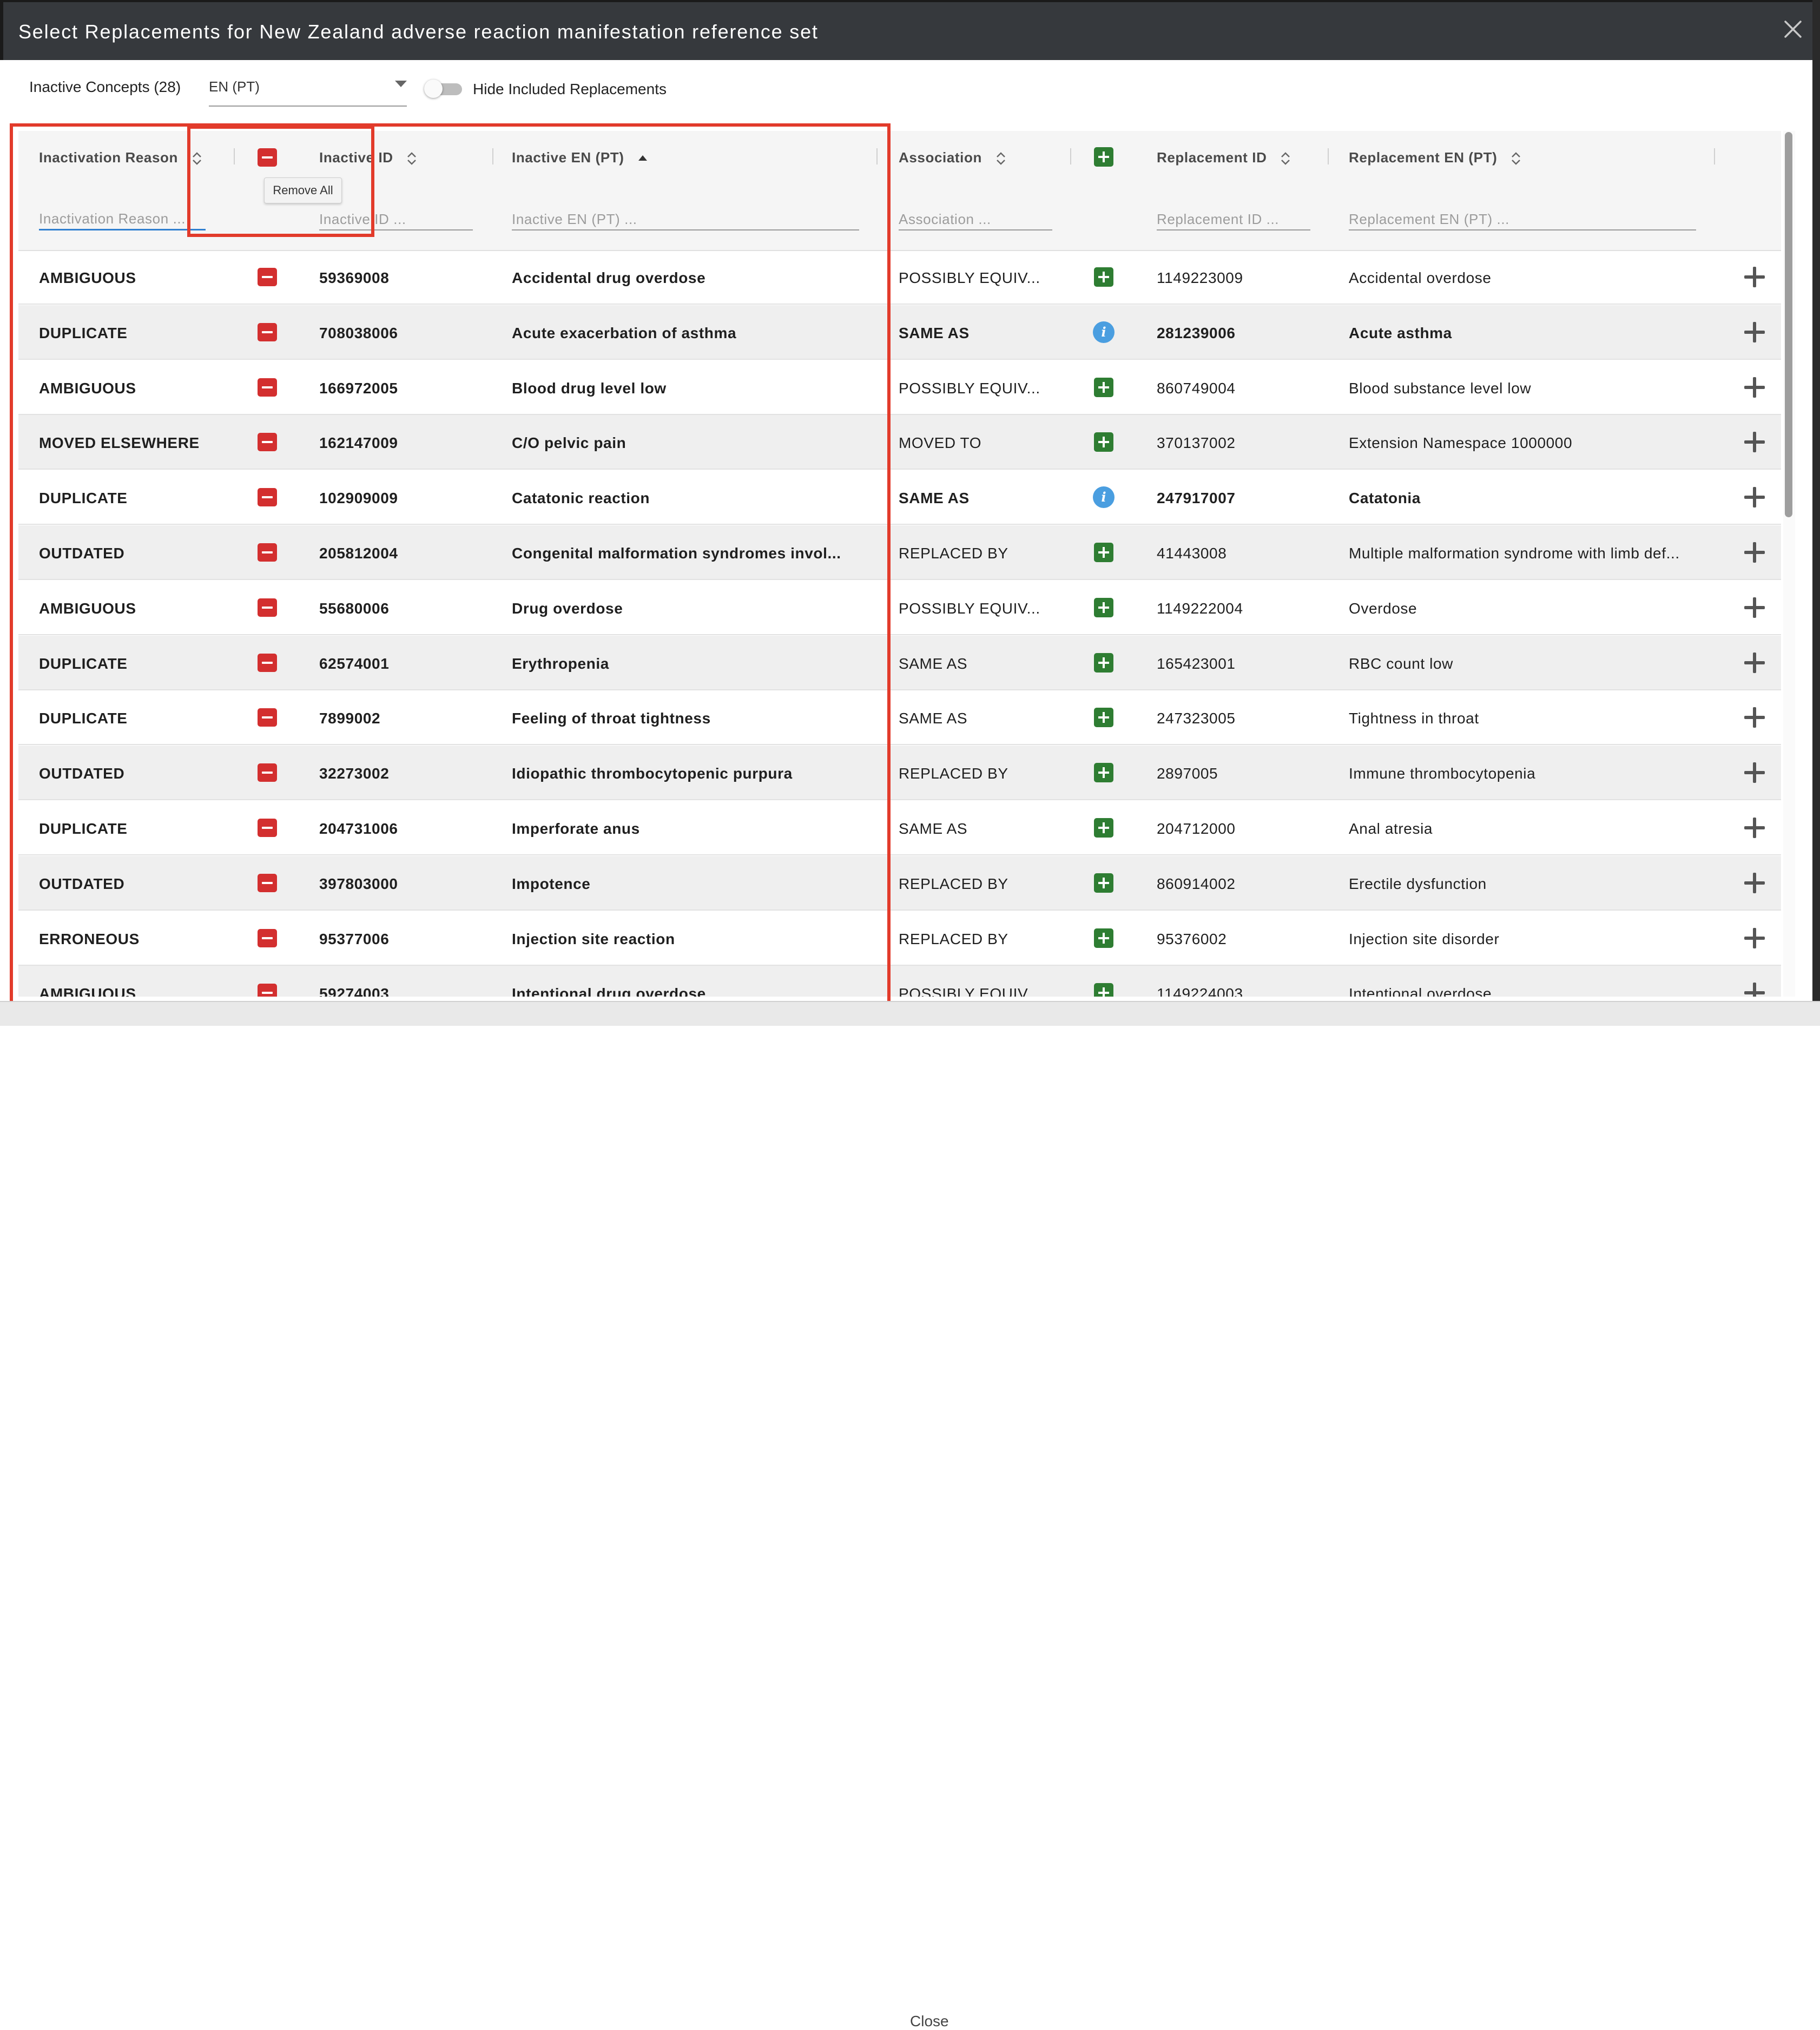 This screenshot has height=2030, width=1820. I want to click on close-button: Close, so click(929, 2021).